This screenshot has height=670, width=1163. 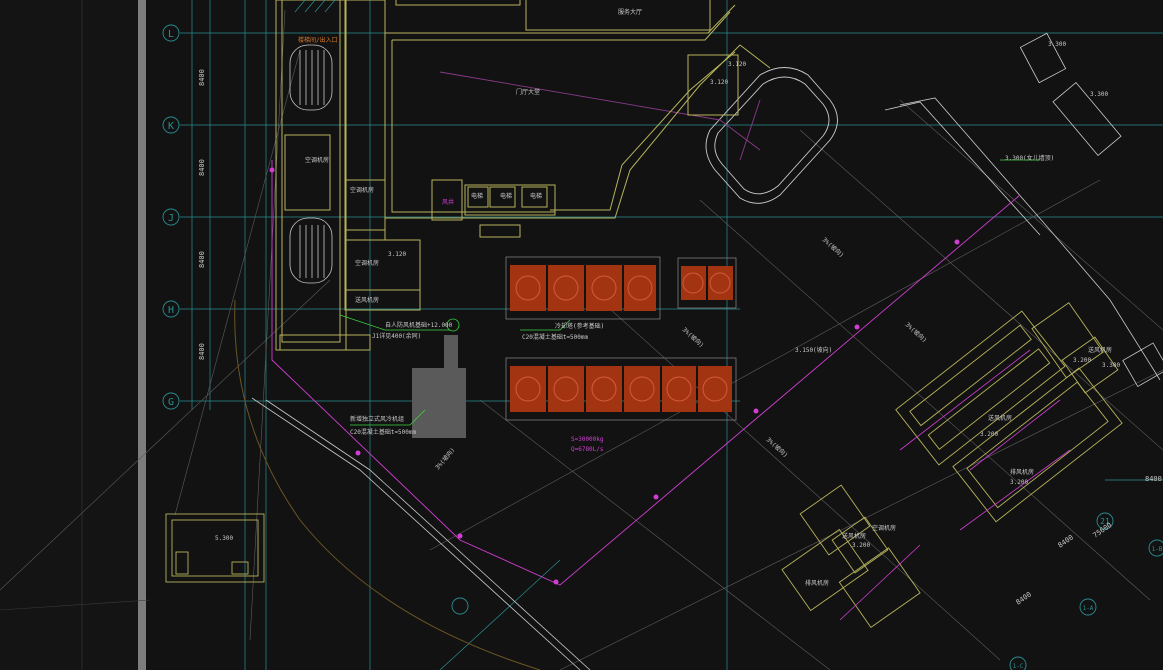 I want to click on label-room-b: 空调机房, so click(x=362, y=190).